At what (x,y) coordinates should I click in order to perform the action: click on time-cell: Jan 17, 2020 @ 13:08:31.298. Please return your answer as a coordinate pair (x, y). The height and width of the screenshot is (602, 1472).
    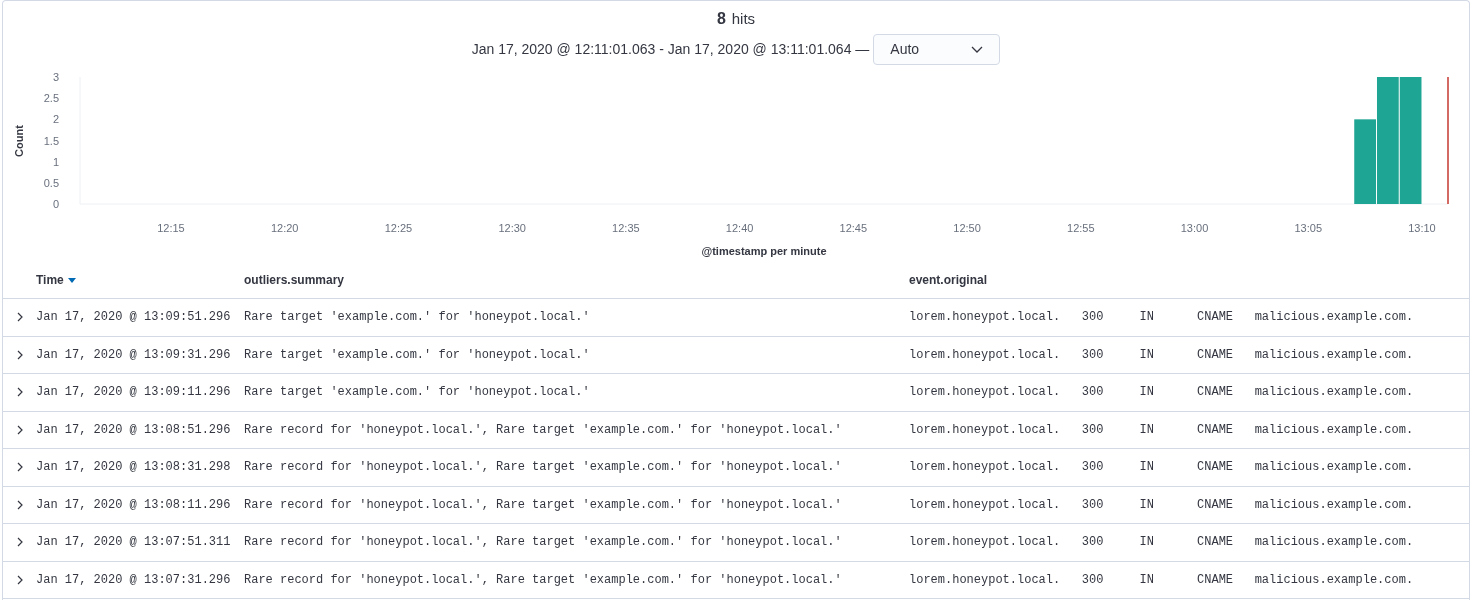
    Looking at the image, I should click on (133, 467).